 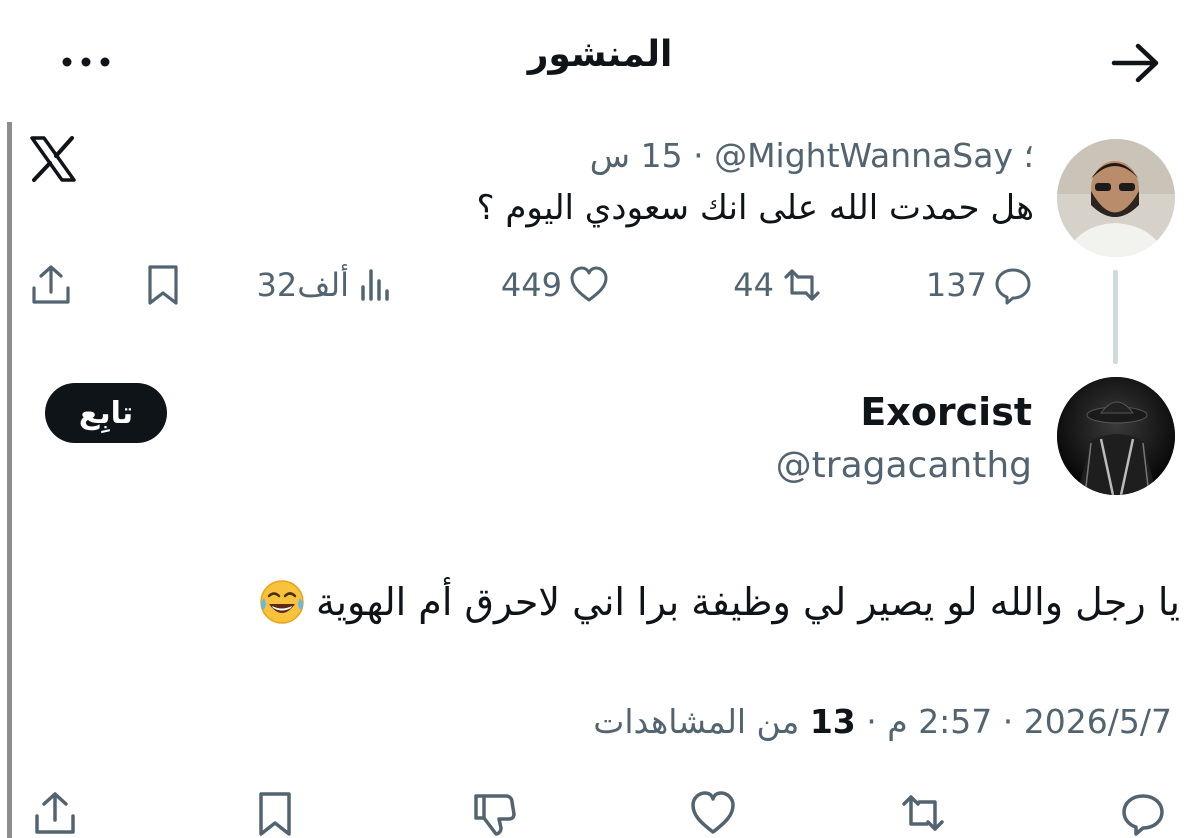 What do you see at coordinates (832, 721) in the screenshot?
I see `views-count: 13` at bounding box center [832, 721].